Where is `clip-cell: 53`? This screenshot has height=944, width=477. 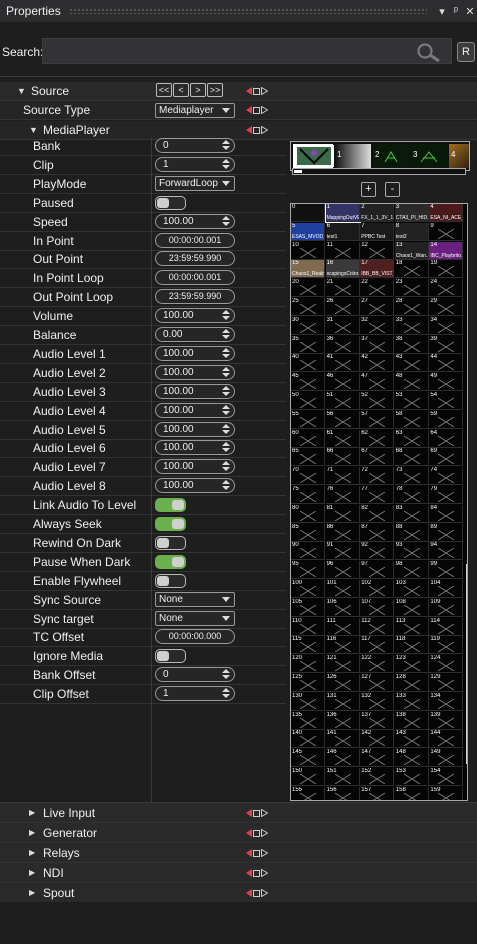
clip-cell: 53 is located at coordinates (411, 401).